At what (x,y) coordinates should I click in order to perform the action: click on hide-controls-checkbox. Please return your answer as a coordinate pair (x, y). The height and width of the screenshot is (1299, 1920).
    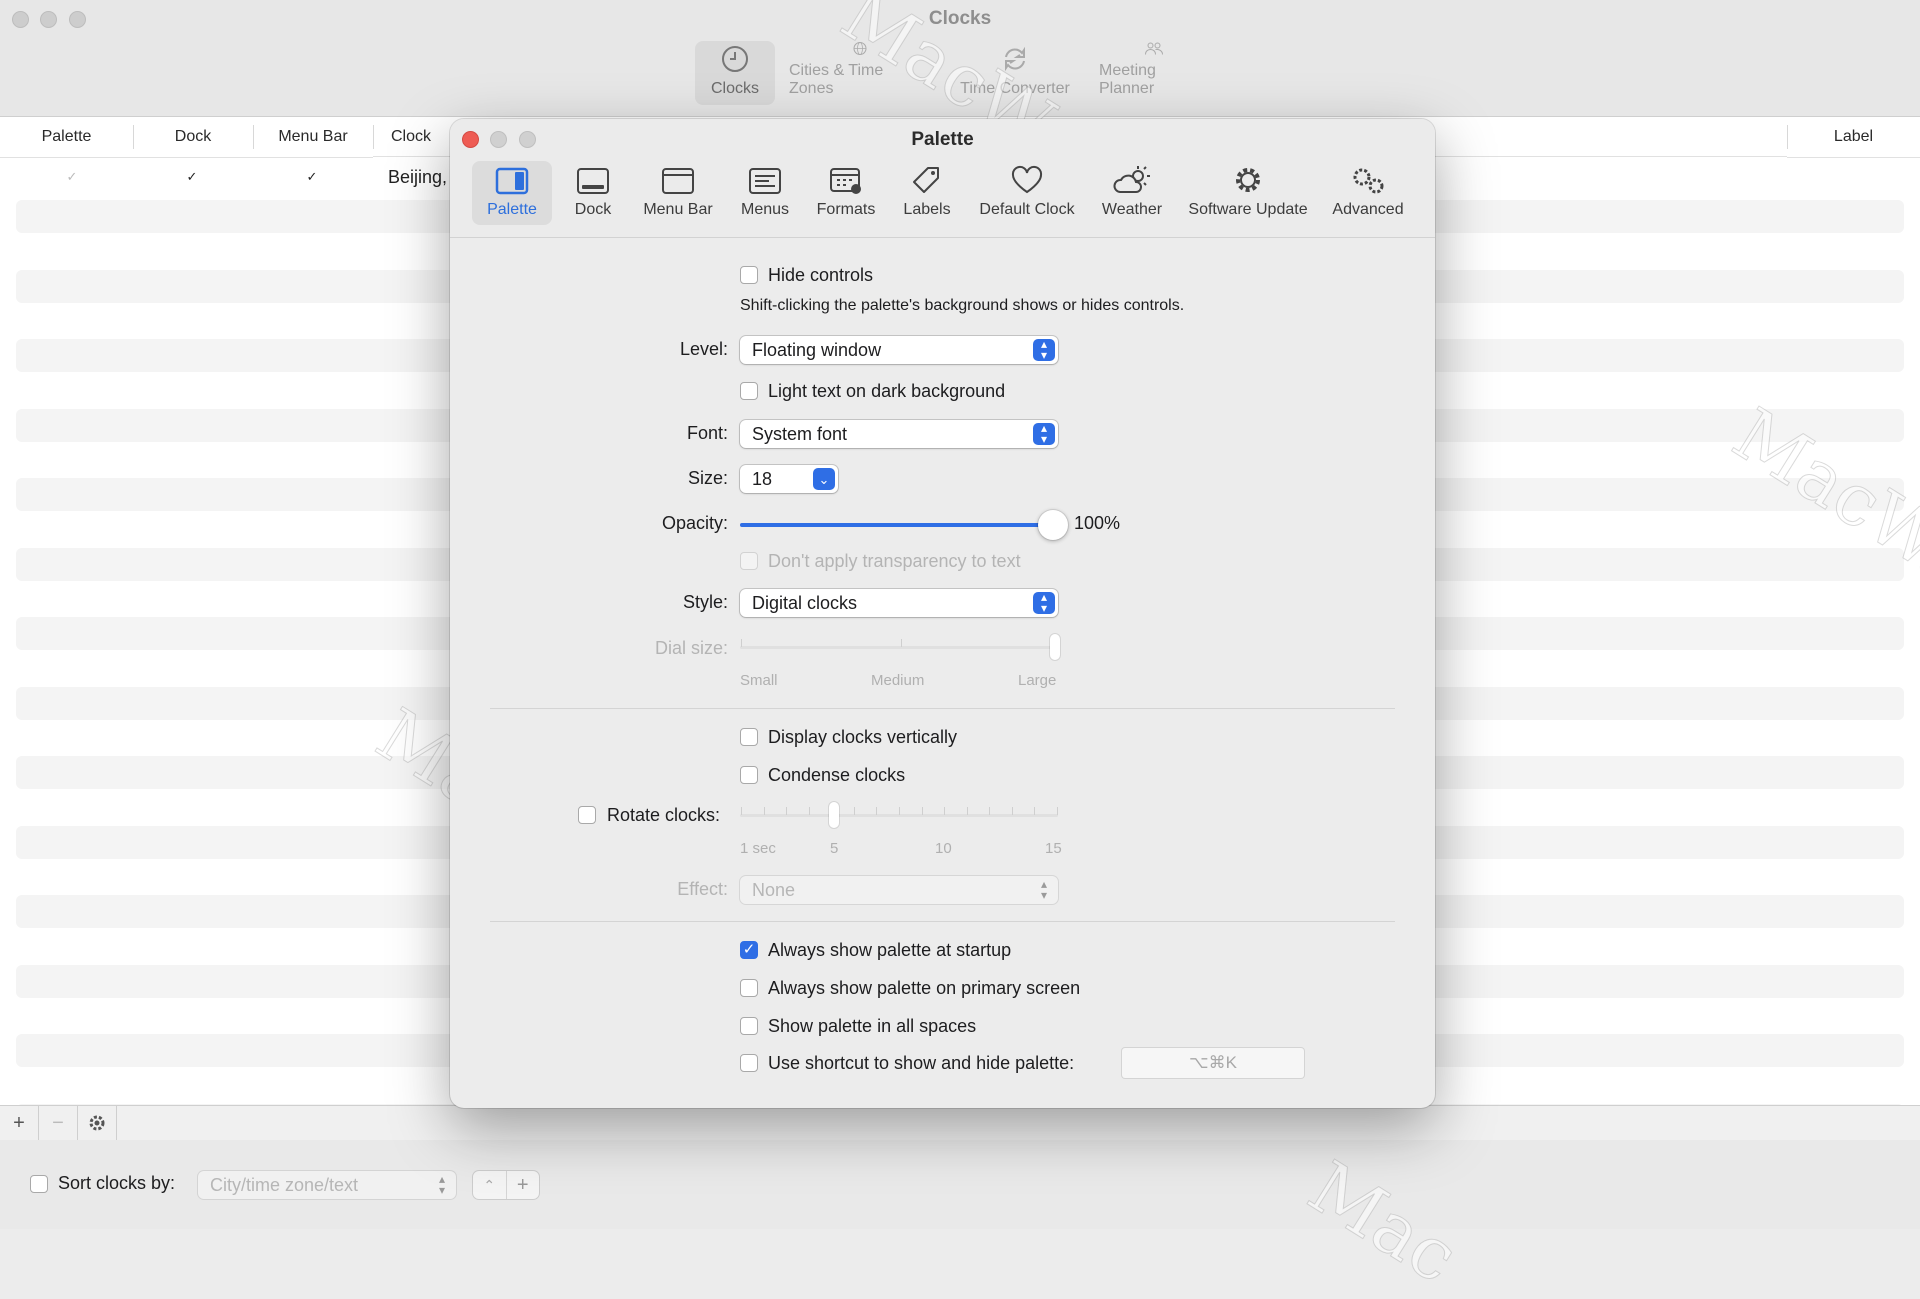
    Looking at the image, I should click on (749, 275).